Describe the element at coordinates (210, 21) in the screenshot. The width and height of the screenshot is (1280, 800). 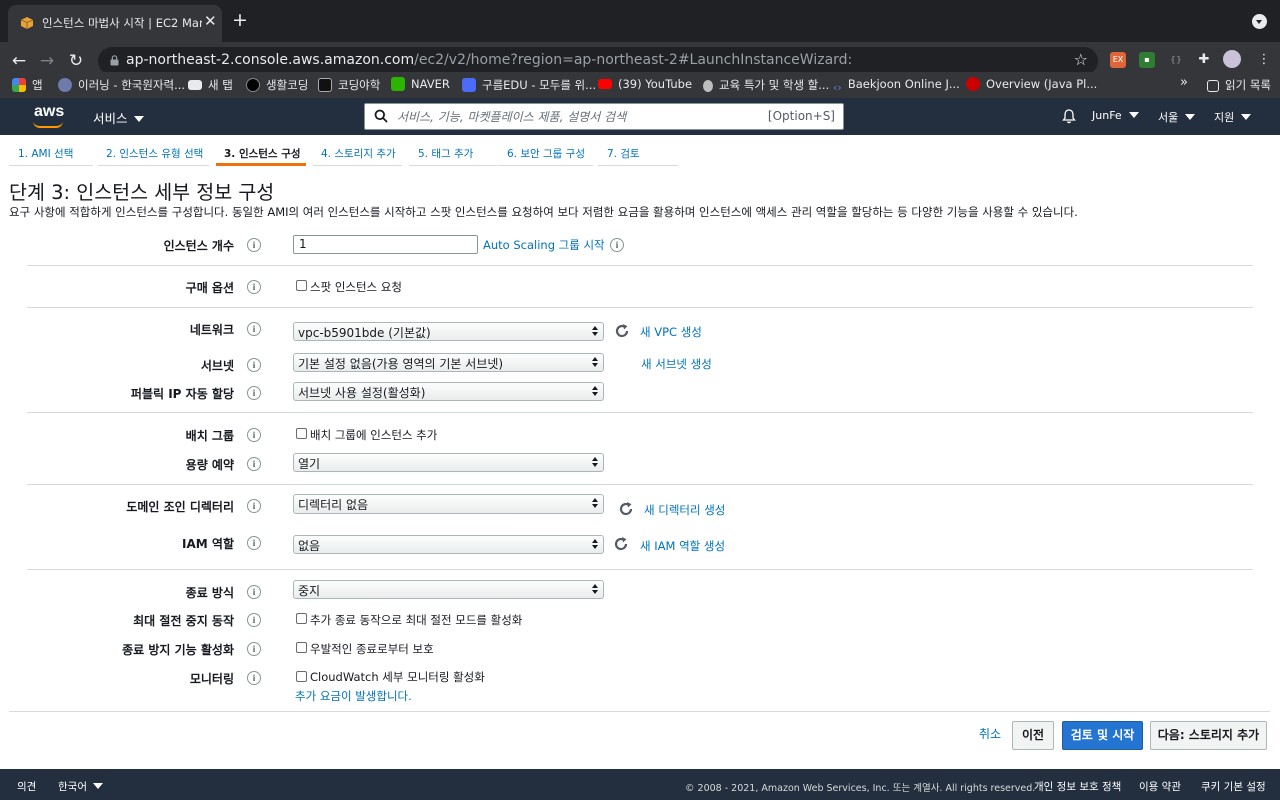
I see `close-tab-icon: ✕` at that location.